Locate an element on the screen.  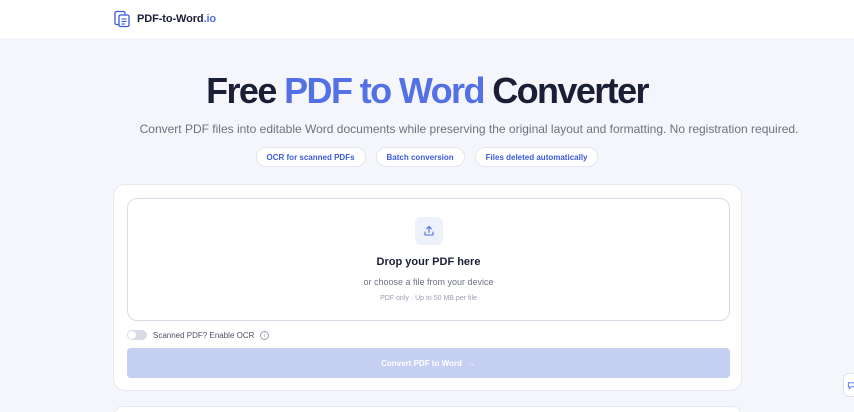
feature-pill-batch: Batch conversion is located at coordinates (420, 157).